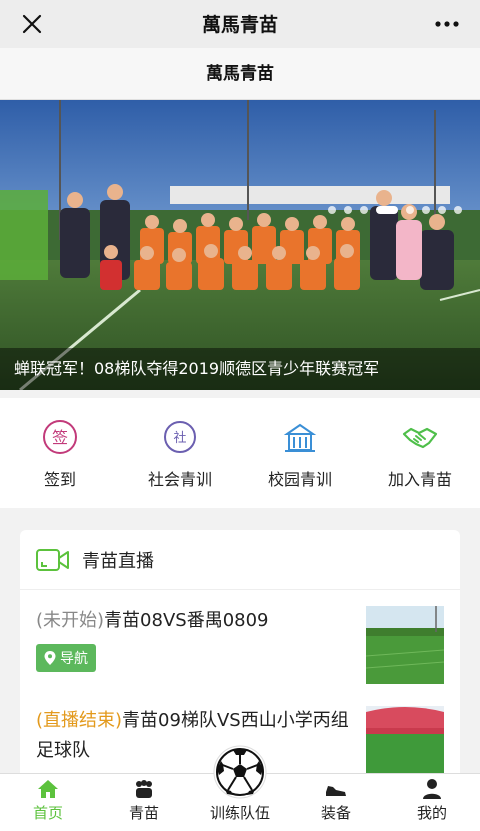  I want to click on quick-menu: 签 签到 社 社会青训 校园青训 加入青苗, so click(240, 453).